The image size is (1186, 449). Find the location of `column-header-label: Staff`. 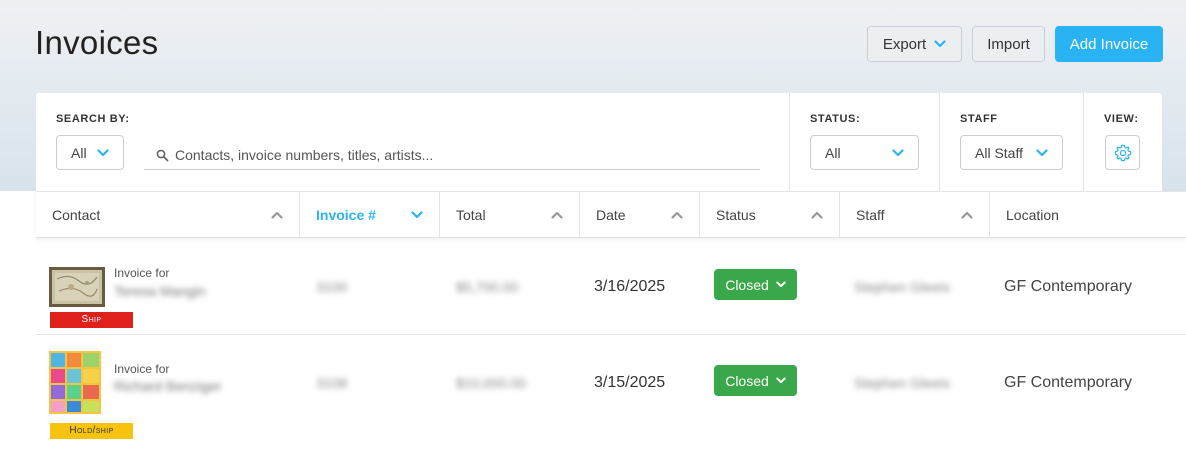

column-header-label: Staff is located at coordinates (870, 215).